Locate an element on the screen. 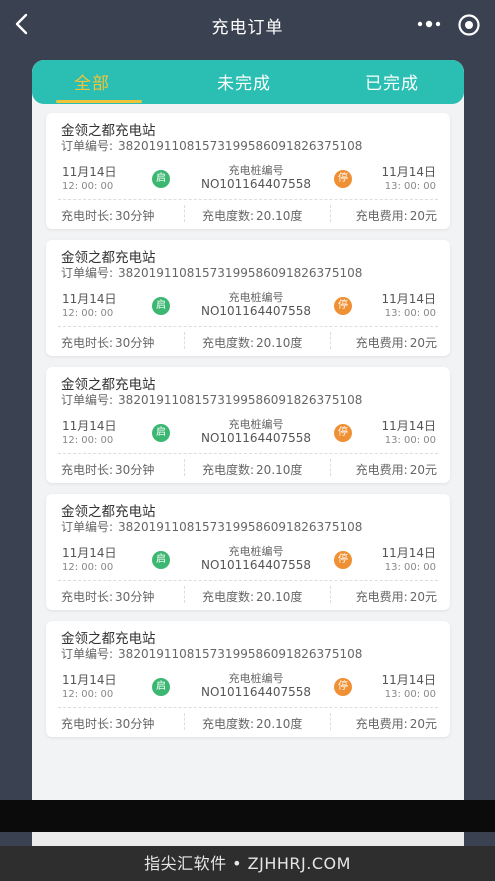 The height and width of the screenshot is (881, 495). station-name: 金领之都充电站 is located at coordinates (108, 258).